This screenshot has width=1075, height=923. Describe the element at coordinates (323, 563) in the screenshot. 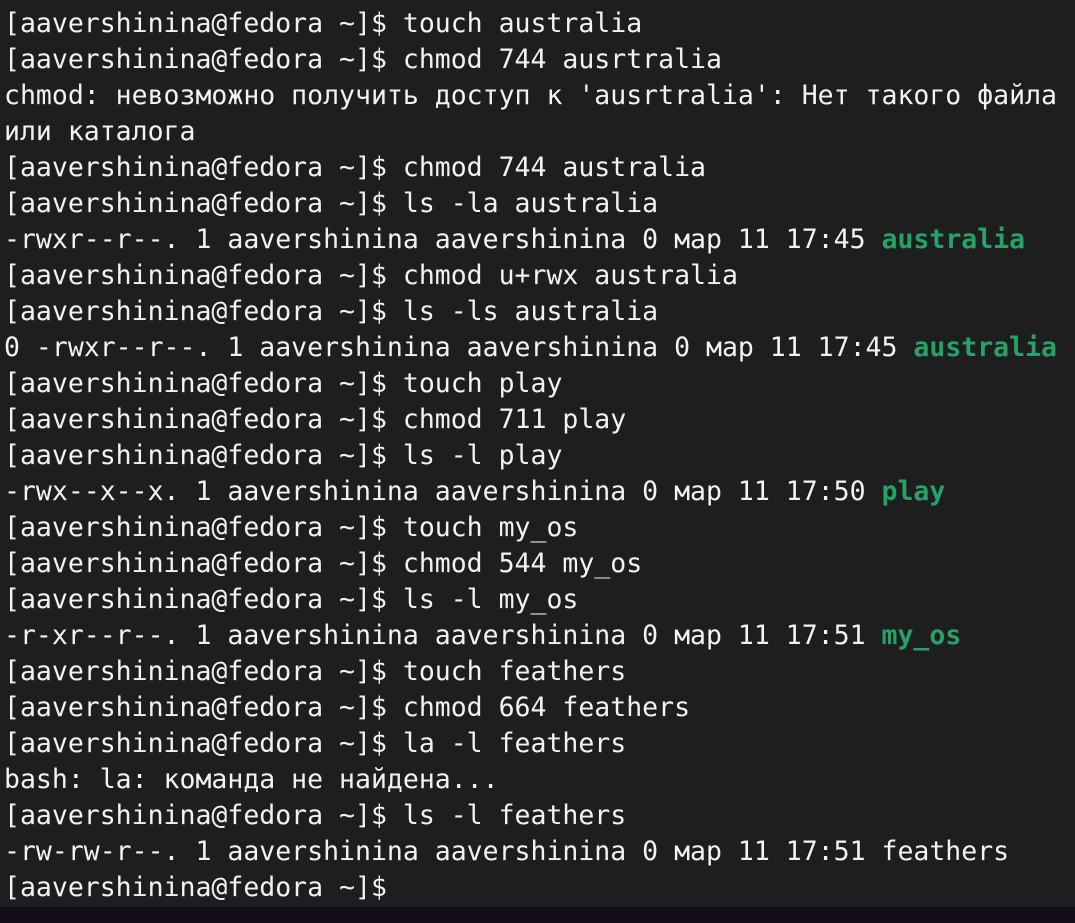

I see `terminal-text: [aavershinina@fedora ~]$ chmod 544 my_os` at that location.